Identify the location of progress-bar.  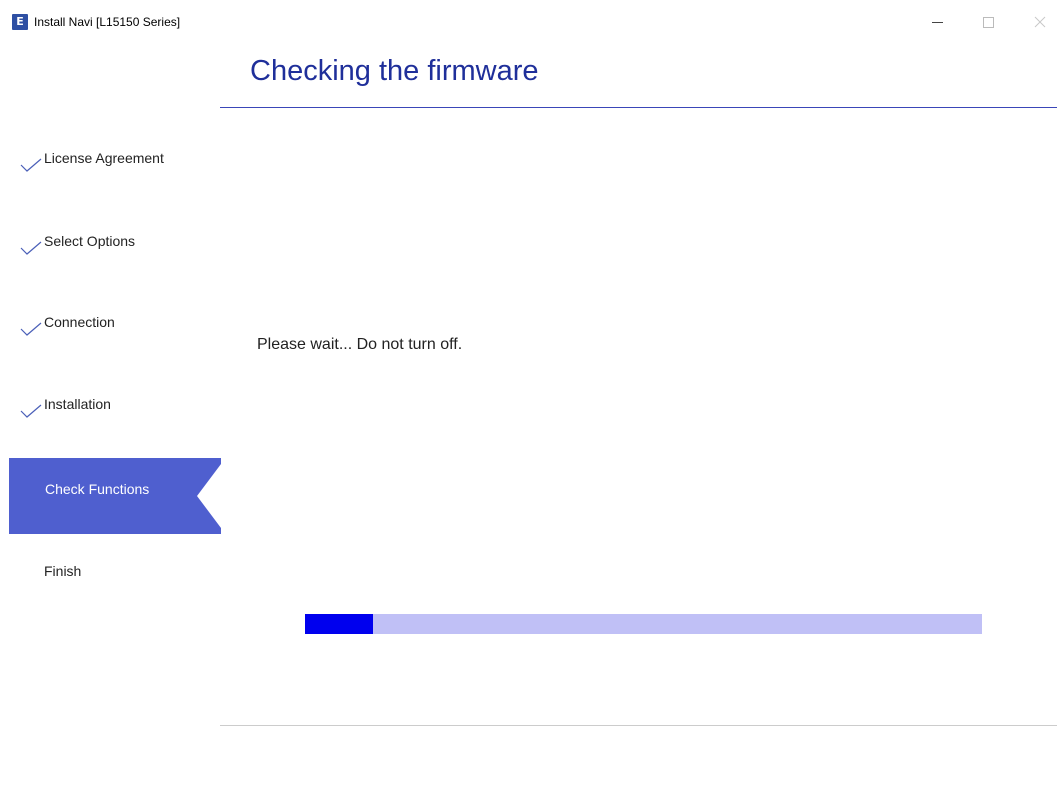
(643, 624).